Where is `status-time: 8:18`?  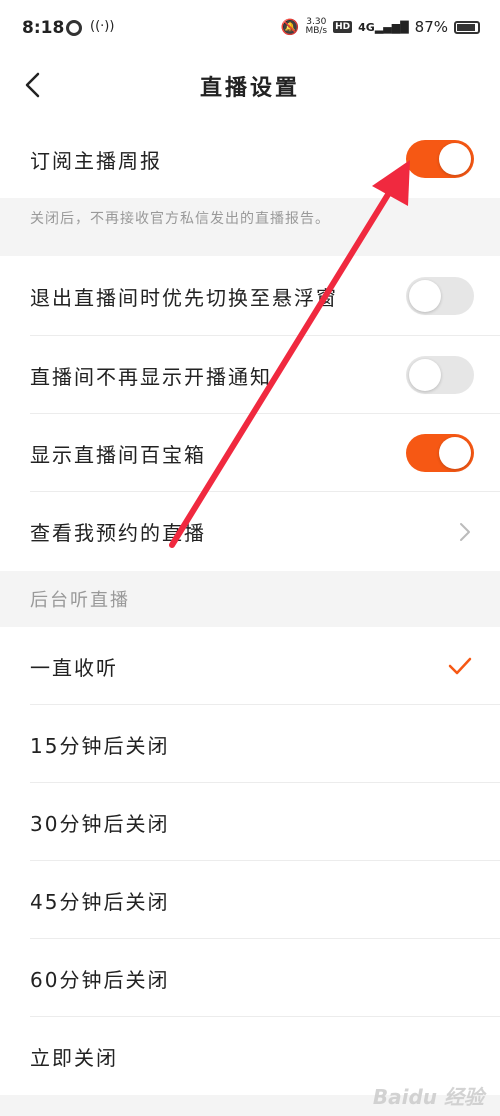 status-time: 8:18 is located at coordinates (43, 28).